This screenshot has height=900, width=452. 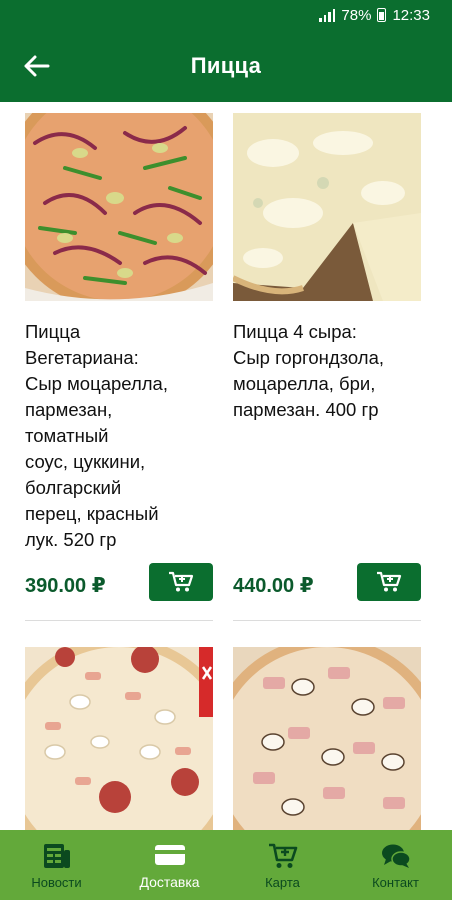 I want to click on battery-icon, so click(x=382, y=15).